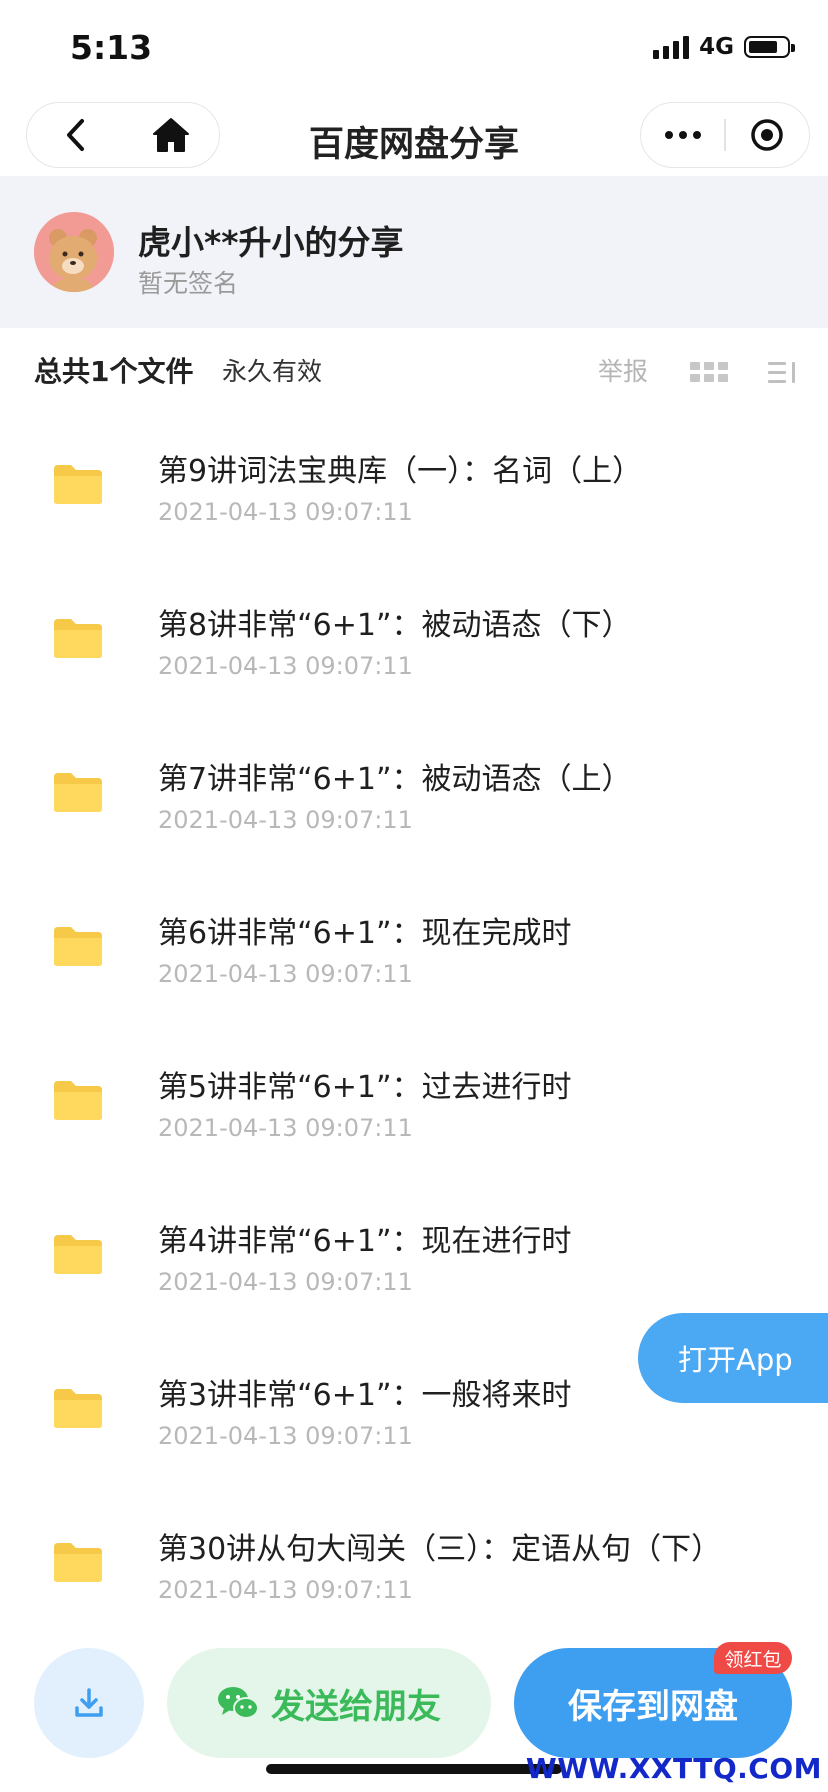 The image size is (828, 1792). I want to click on bear-avatar-icon, so click(74, 252).